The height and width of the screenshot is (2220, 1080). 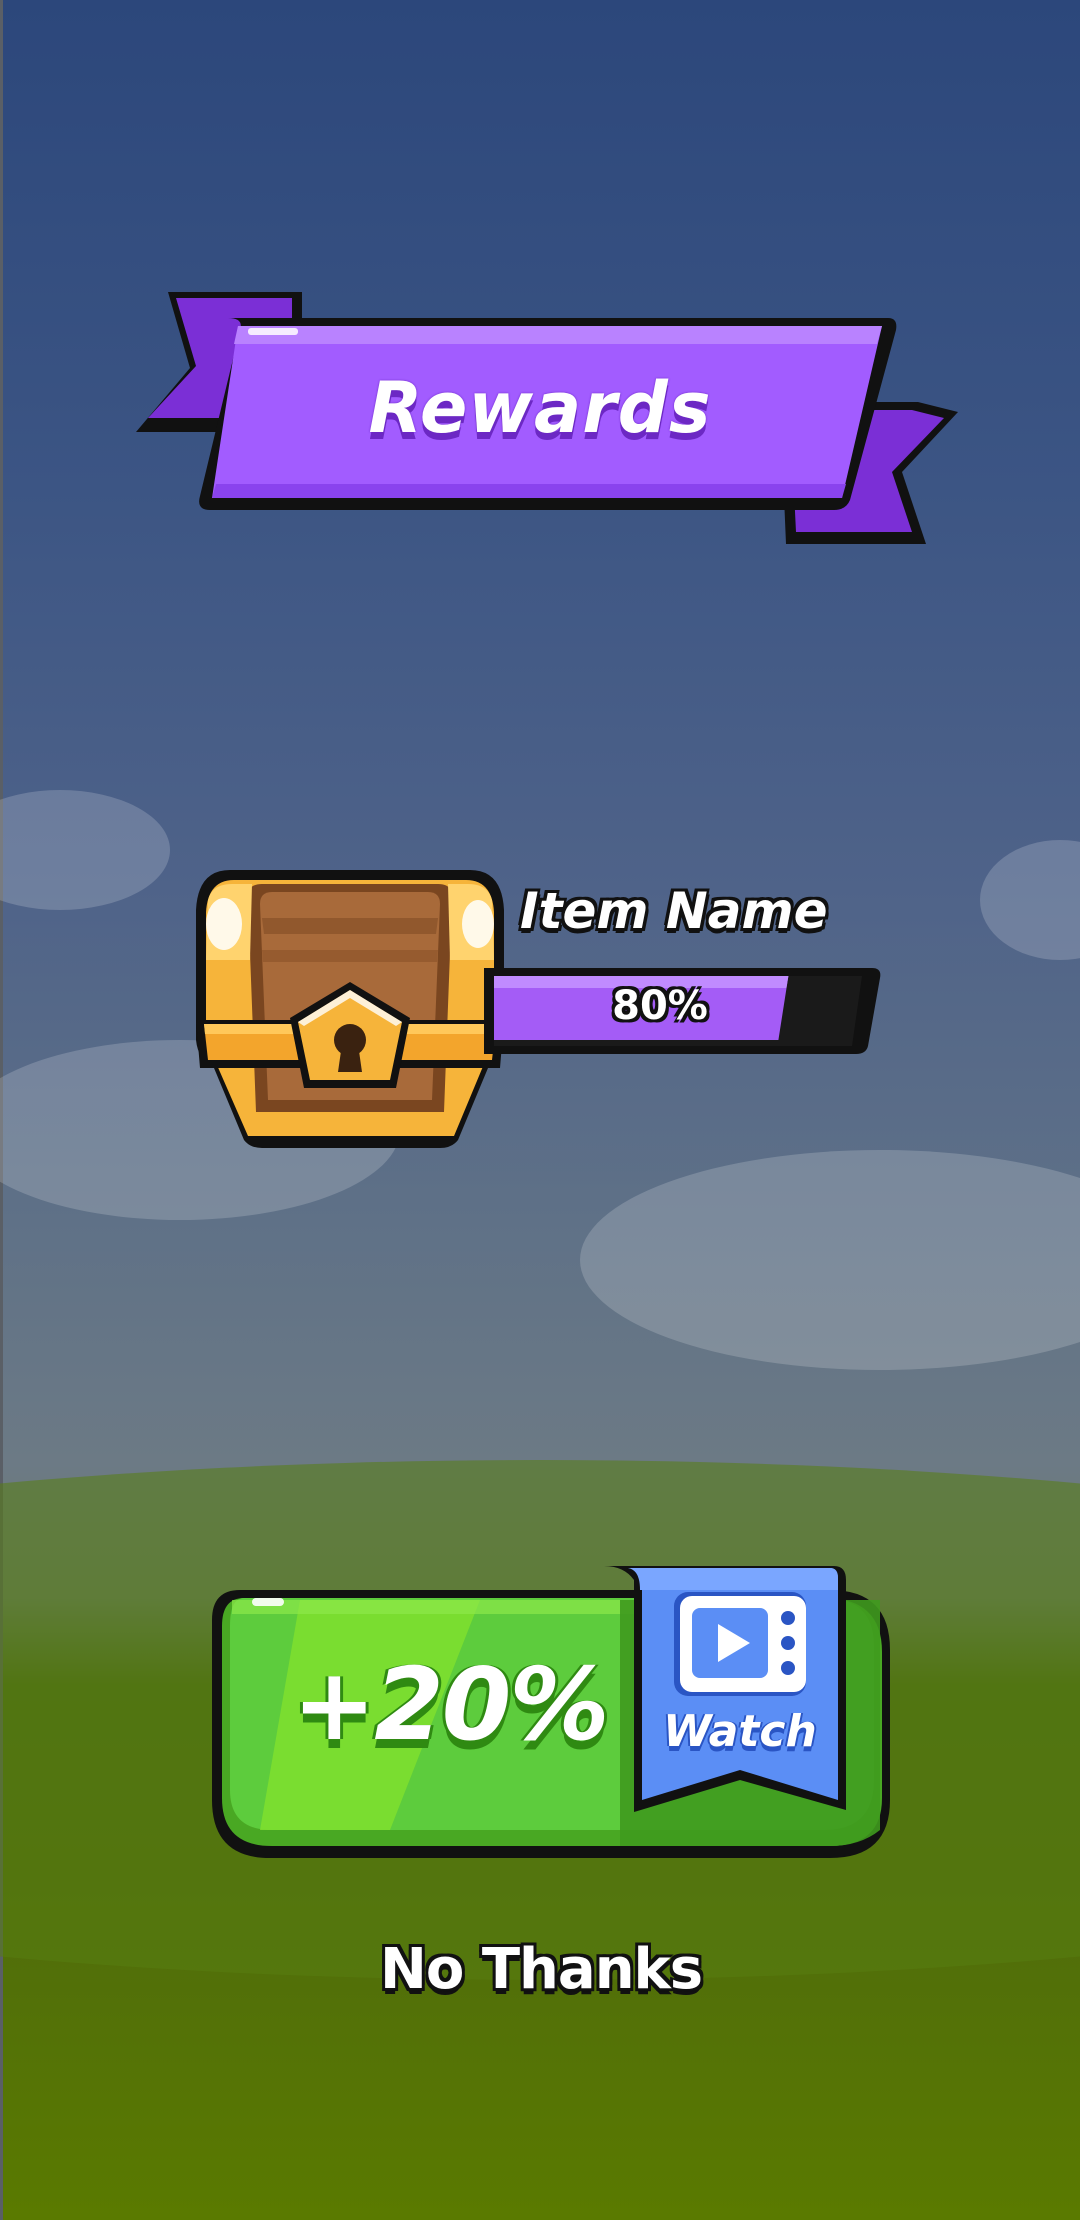 I want to click on no-thanks-button: No Thanks, so click(x=541, y=1970).